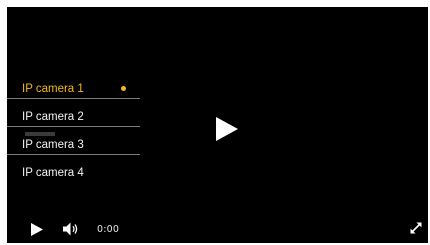  Describe the element at coordinates (53, 145) in the screenshot. I see `camera-label: IP camera 3` at that location.